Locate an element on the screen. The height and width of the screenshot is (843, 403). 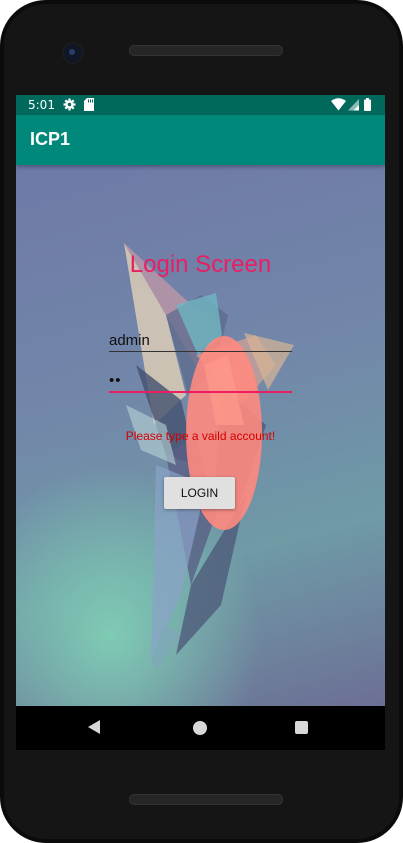
wifi-icon is located at coordinates (338, 104).